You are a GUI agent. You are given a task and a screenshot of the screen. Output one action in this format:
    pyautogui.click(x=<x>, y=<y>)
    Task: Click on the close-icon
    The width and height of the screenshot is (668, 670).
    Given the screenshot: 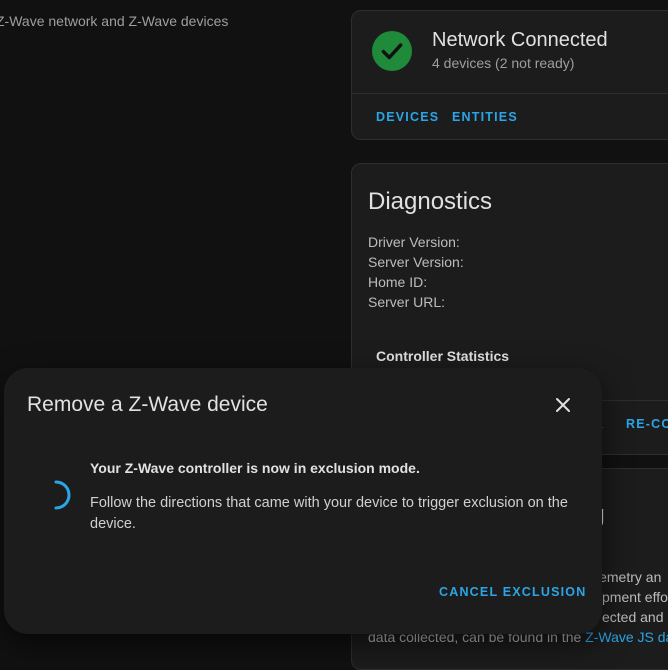 What is the action you would take?
    pyautogui.click(x=563, y=405)
    